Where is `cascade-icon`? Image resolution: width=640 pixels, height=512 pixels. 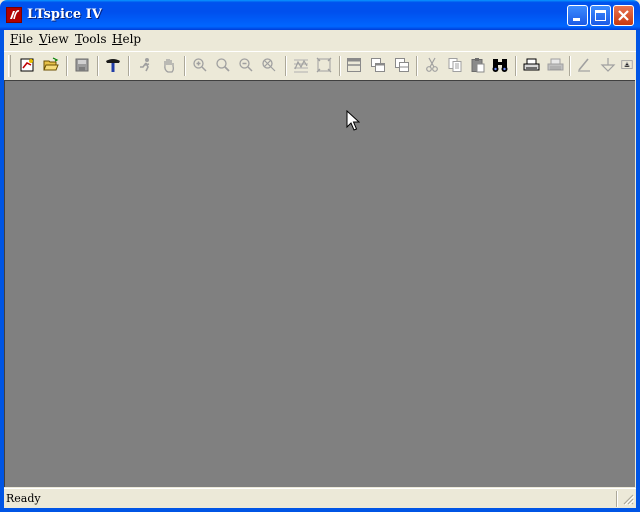 cascade-icon is located at coordinates (378, 65).